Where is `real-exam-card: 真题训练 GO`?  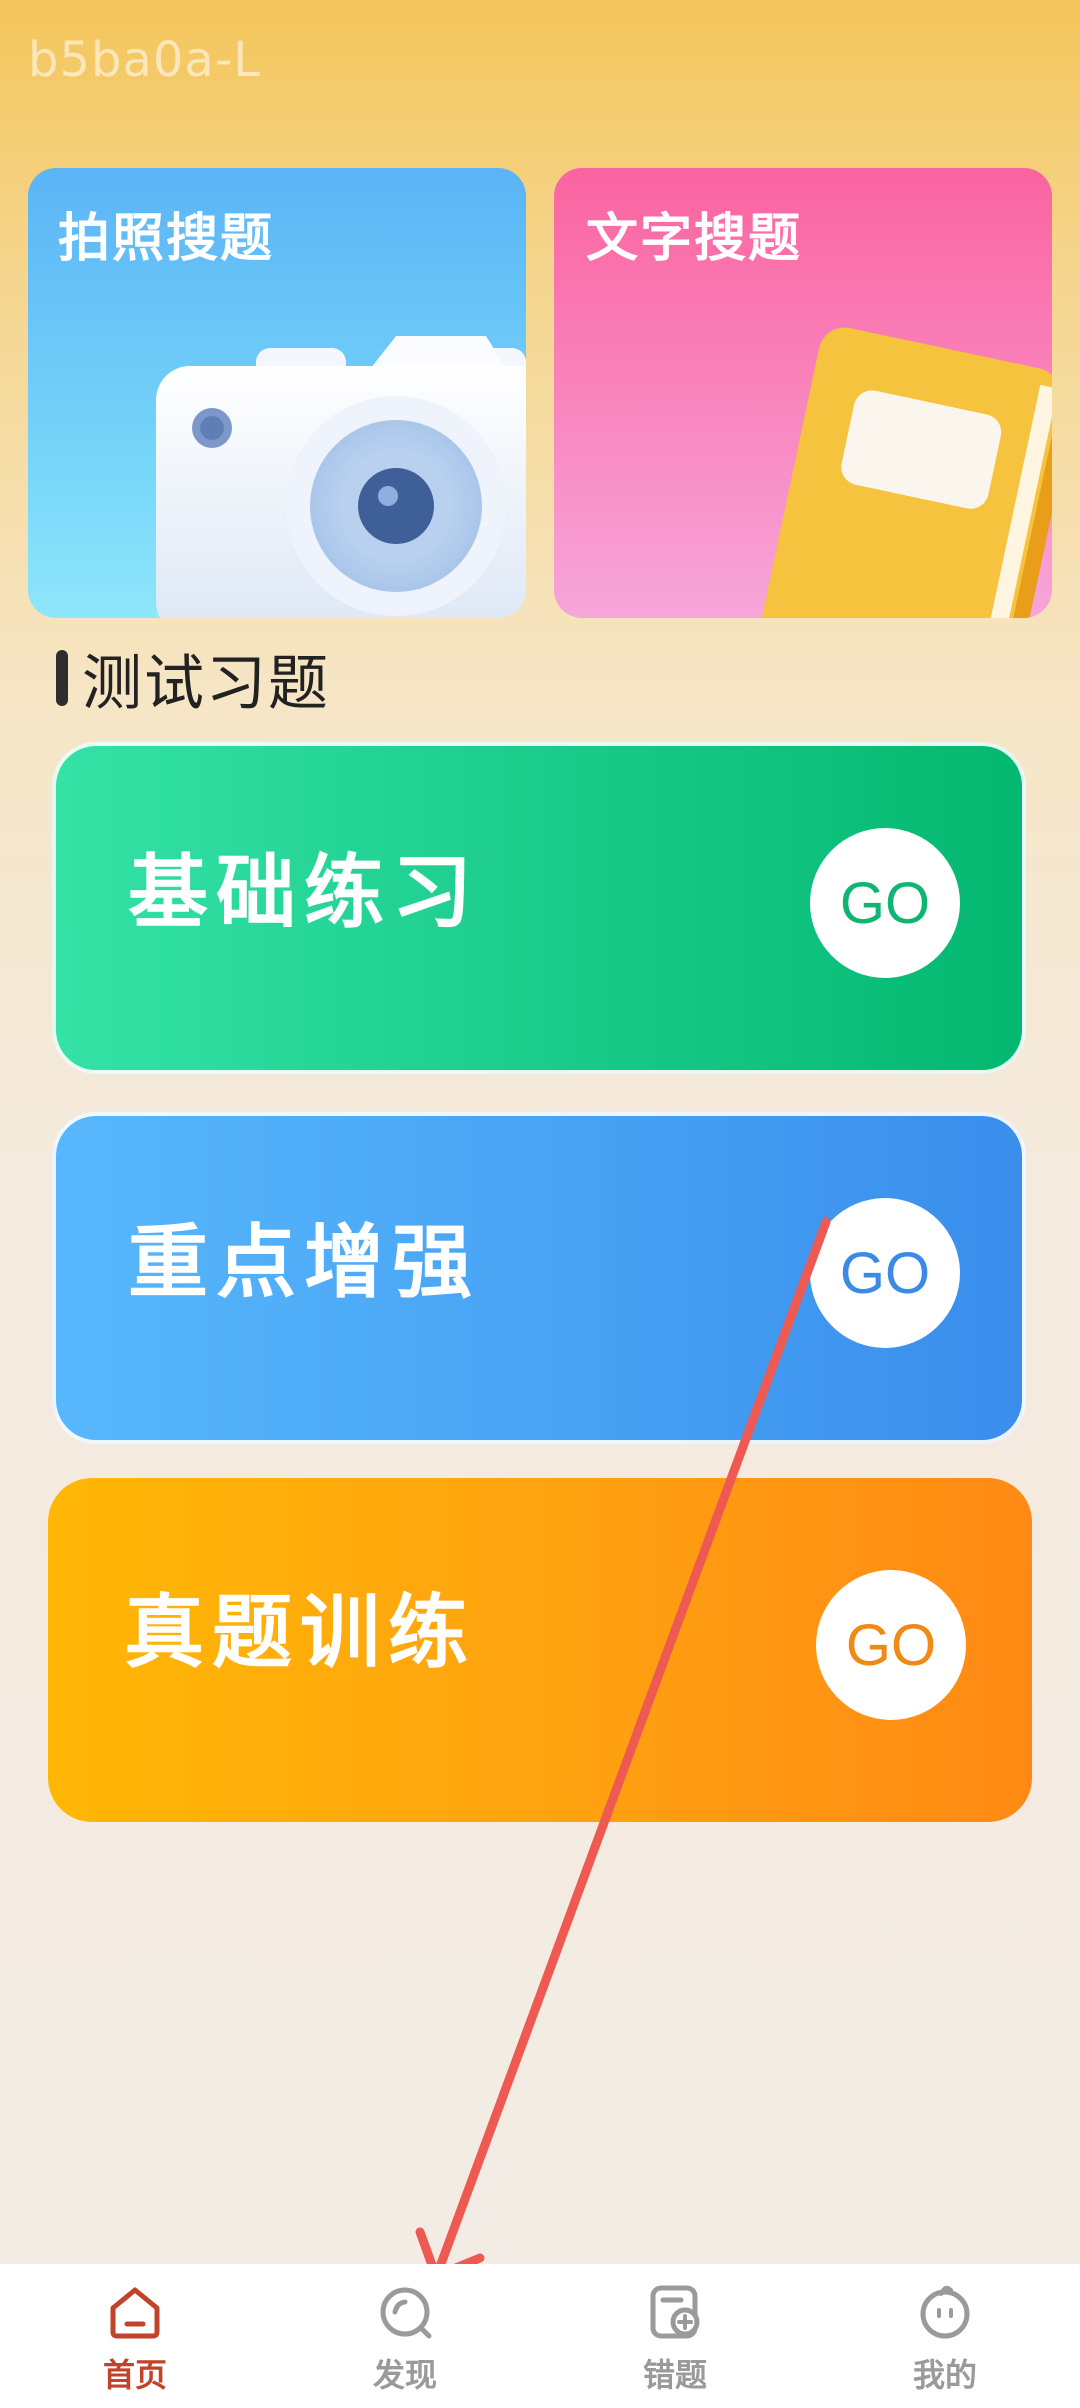 real-exam-card: 真题训练 GO is located at coordinates (540, 1650).